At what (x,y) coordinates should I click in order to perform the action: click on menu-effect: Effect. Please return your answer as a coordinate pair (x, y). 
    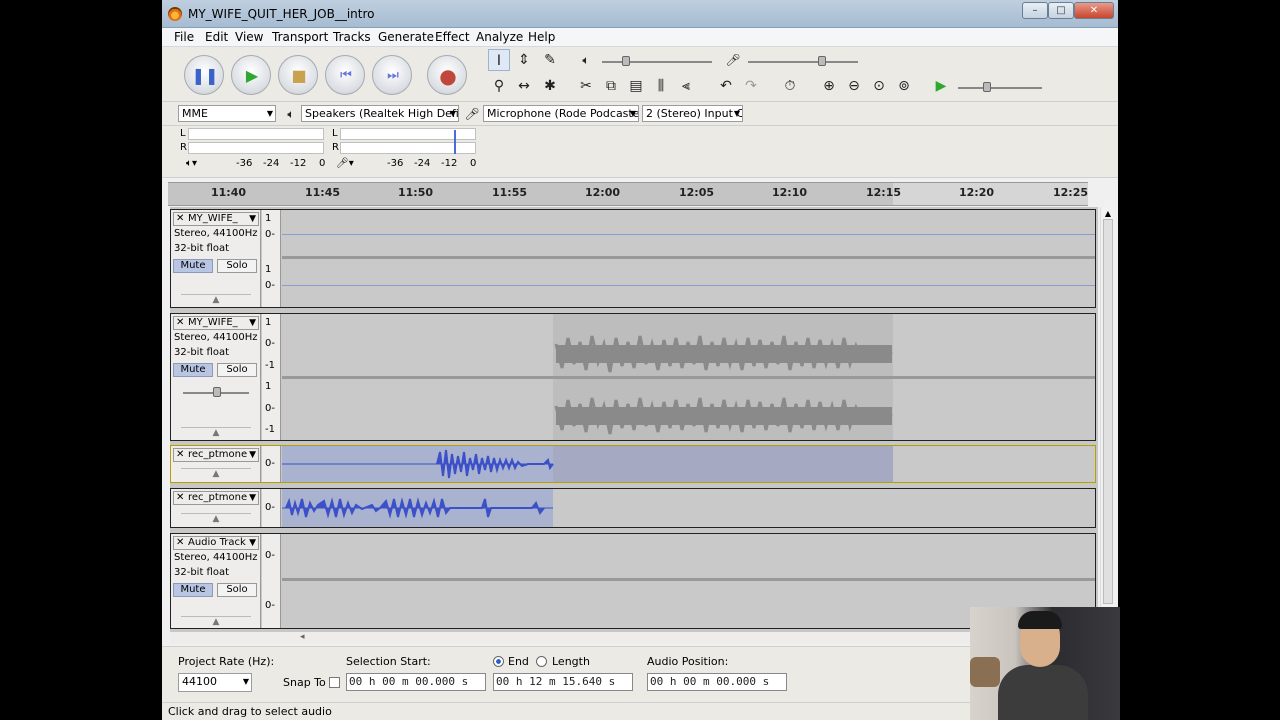
    Looking at the image, I should click on (452, 37).